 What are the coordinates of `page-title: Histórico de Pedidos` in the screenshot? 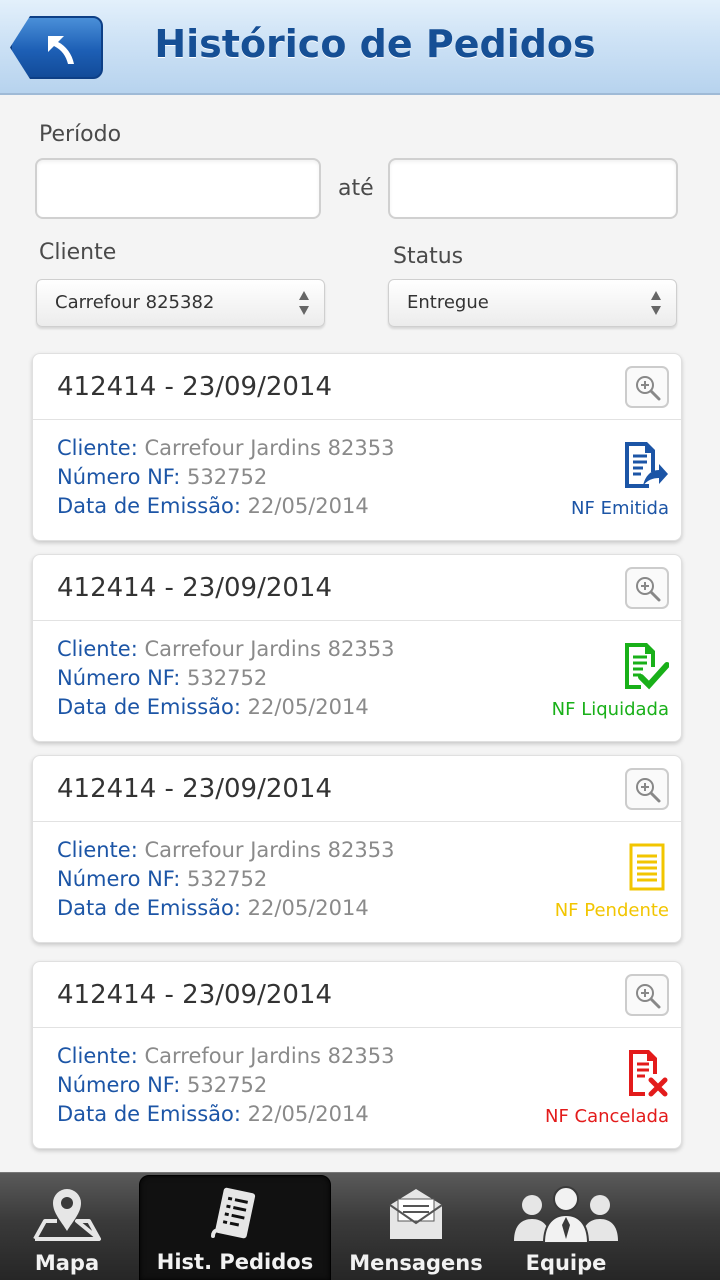 It's located at (375, 44).